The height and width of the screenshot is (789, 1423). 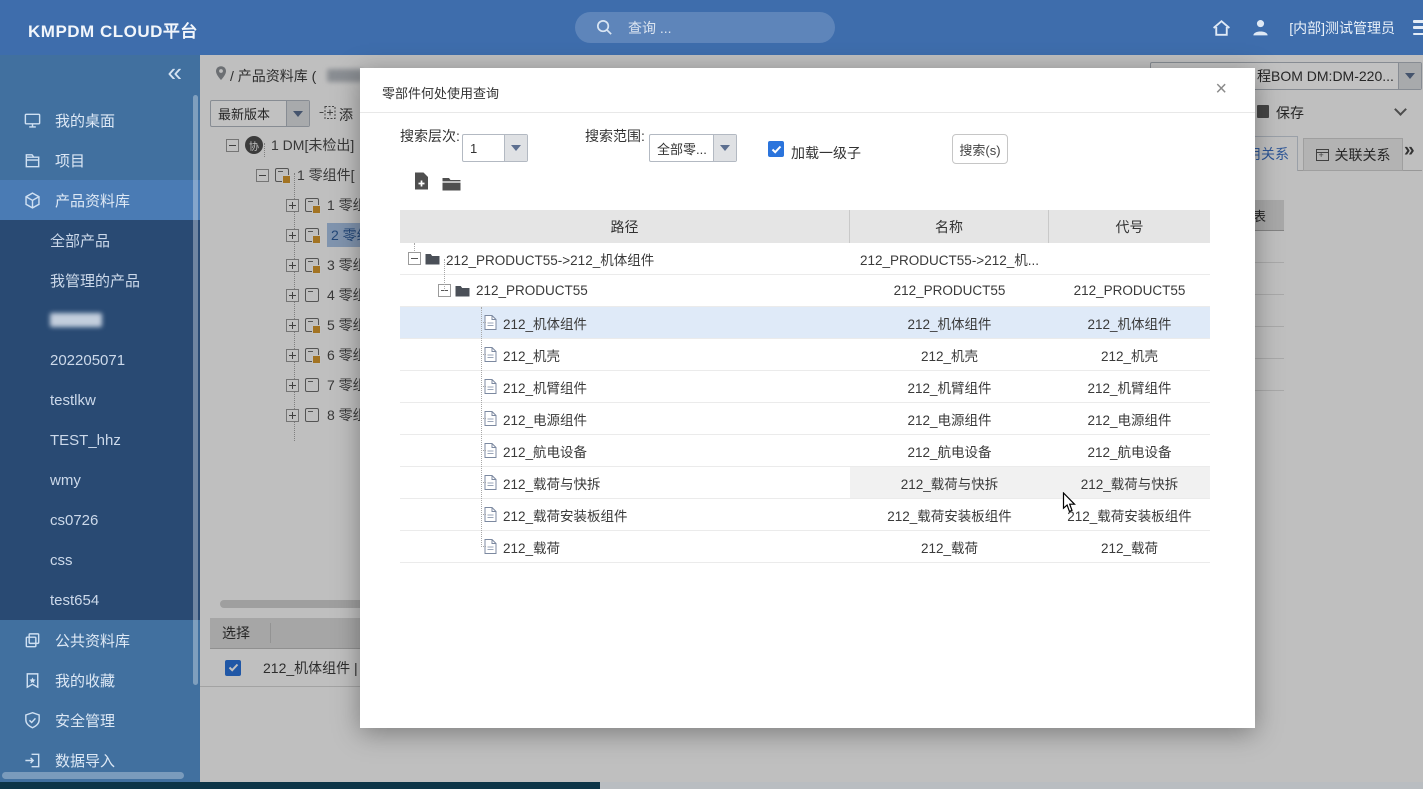 I want to click on redacted-label, so click(x=76, y=320).